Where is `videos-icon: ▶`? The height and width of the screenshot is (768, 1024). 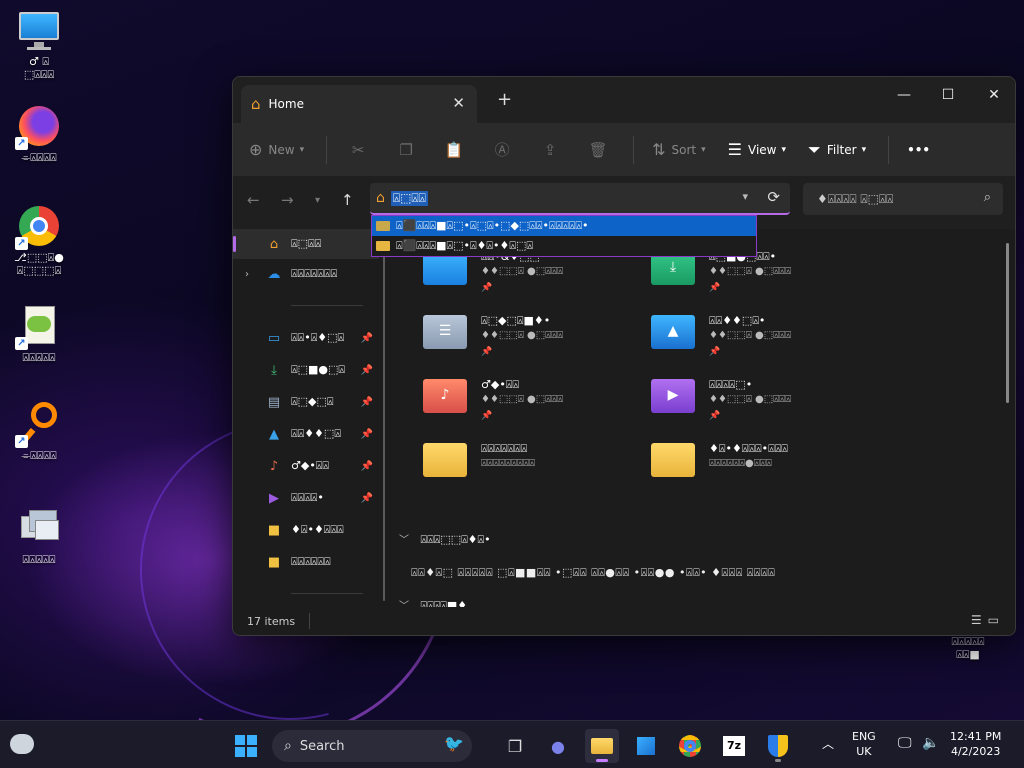 videos-icon: ▶ is located at coordinates (274, 498).